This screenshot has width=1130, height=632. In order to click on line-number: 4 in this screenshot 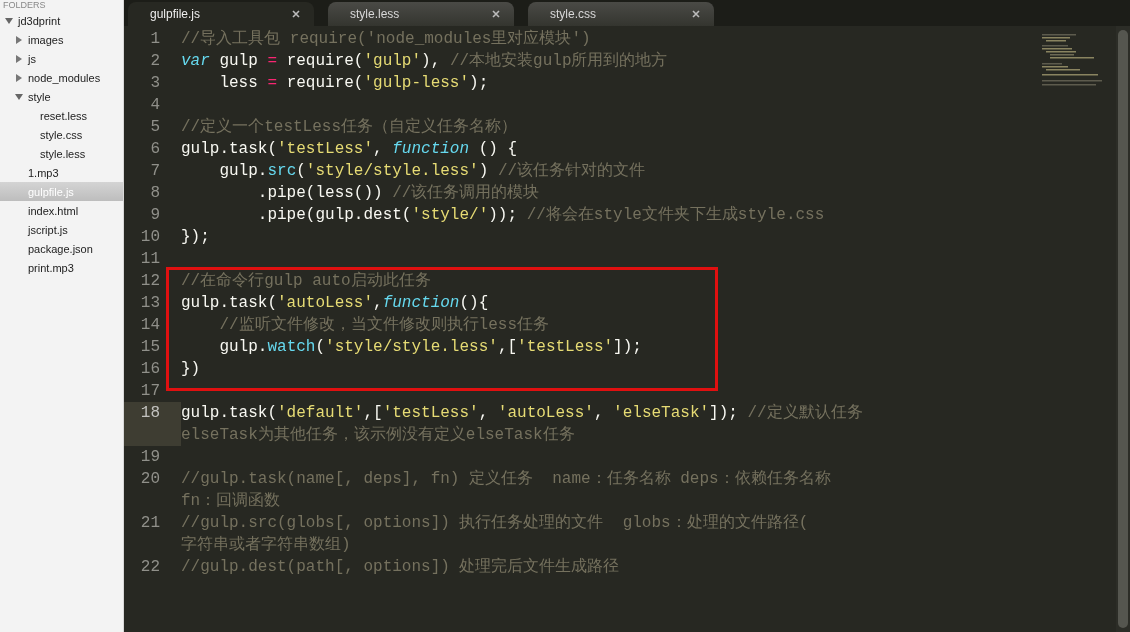, I will do `click(155, 105)`.